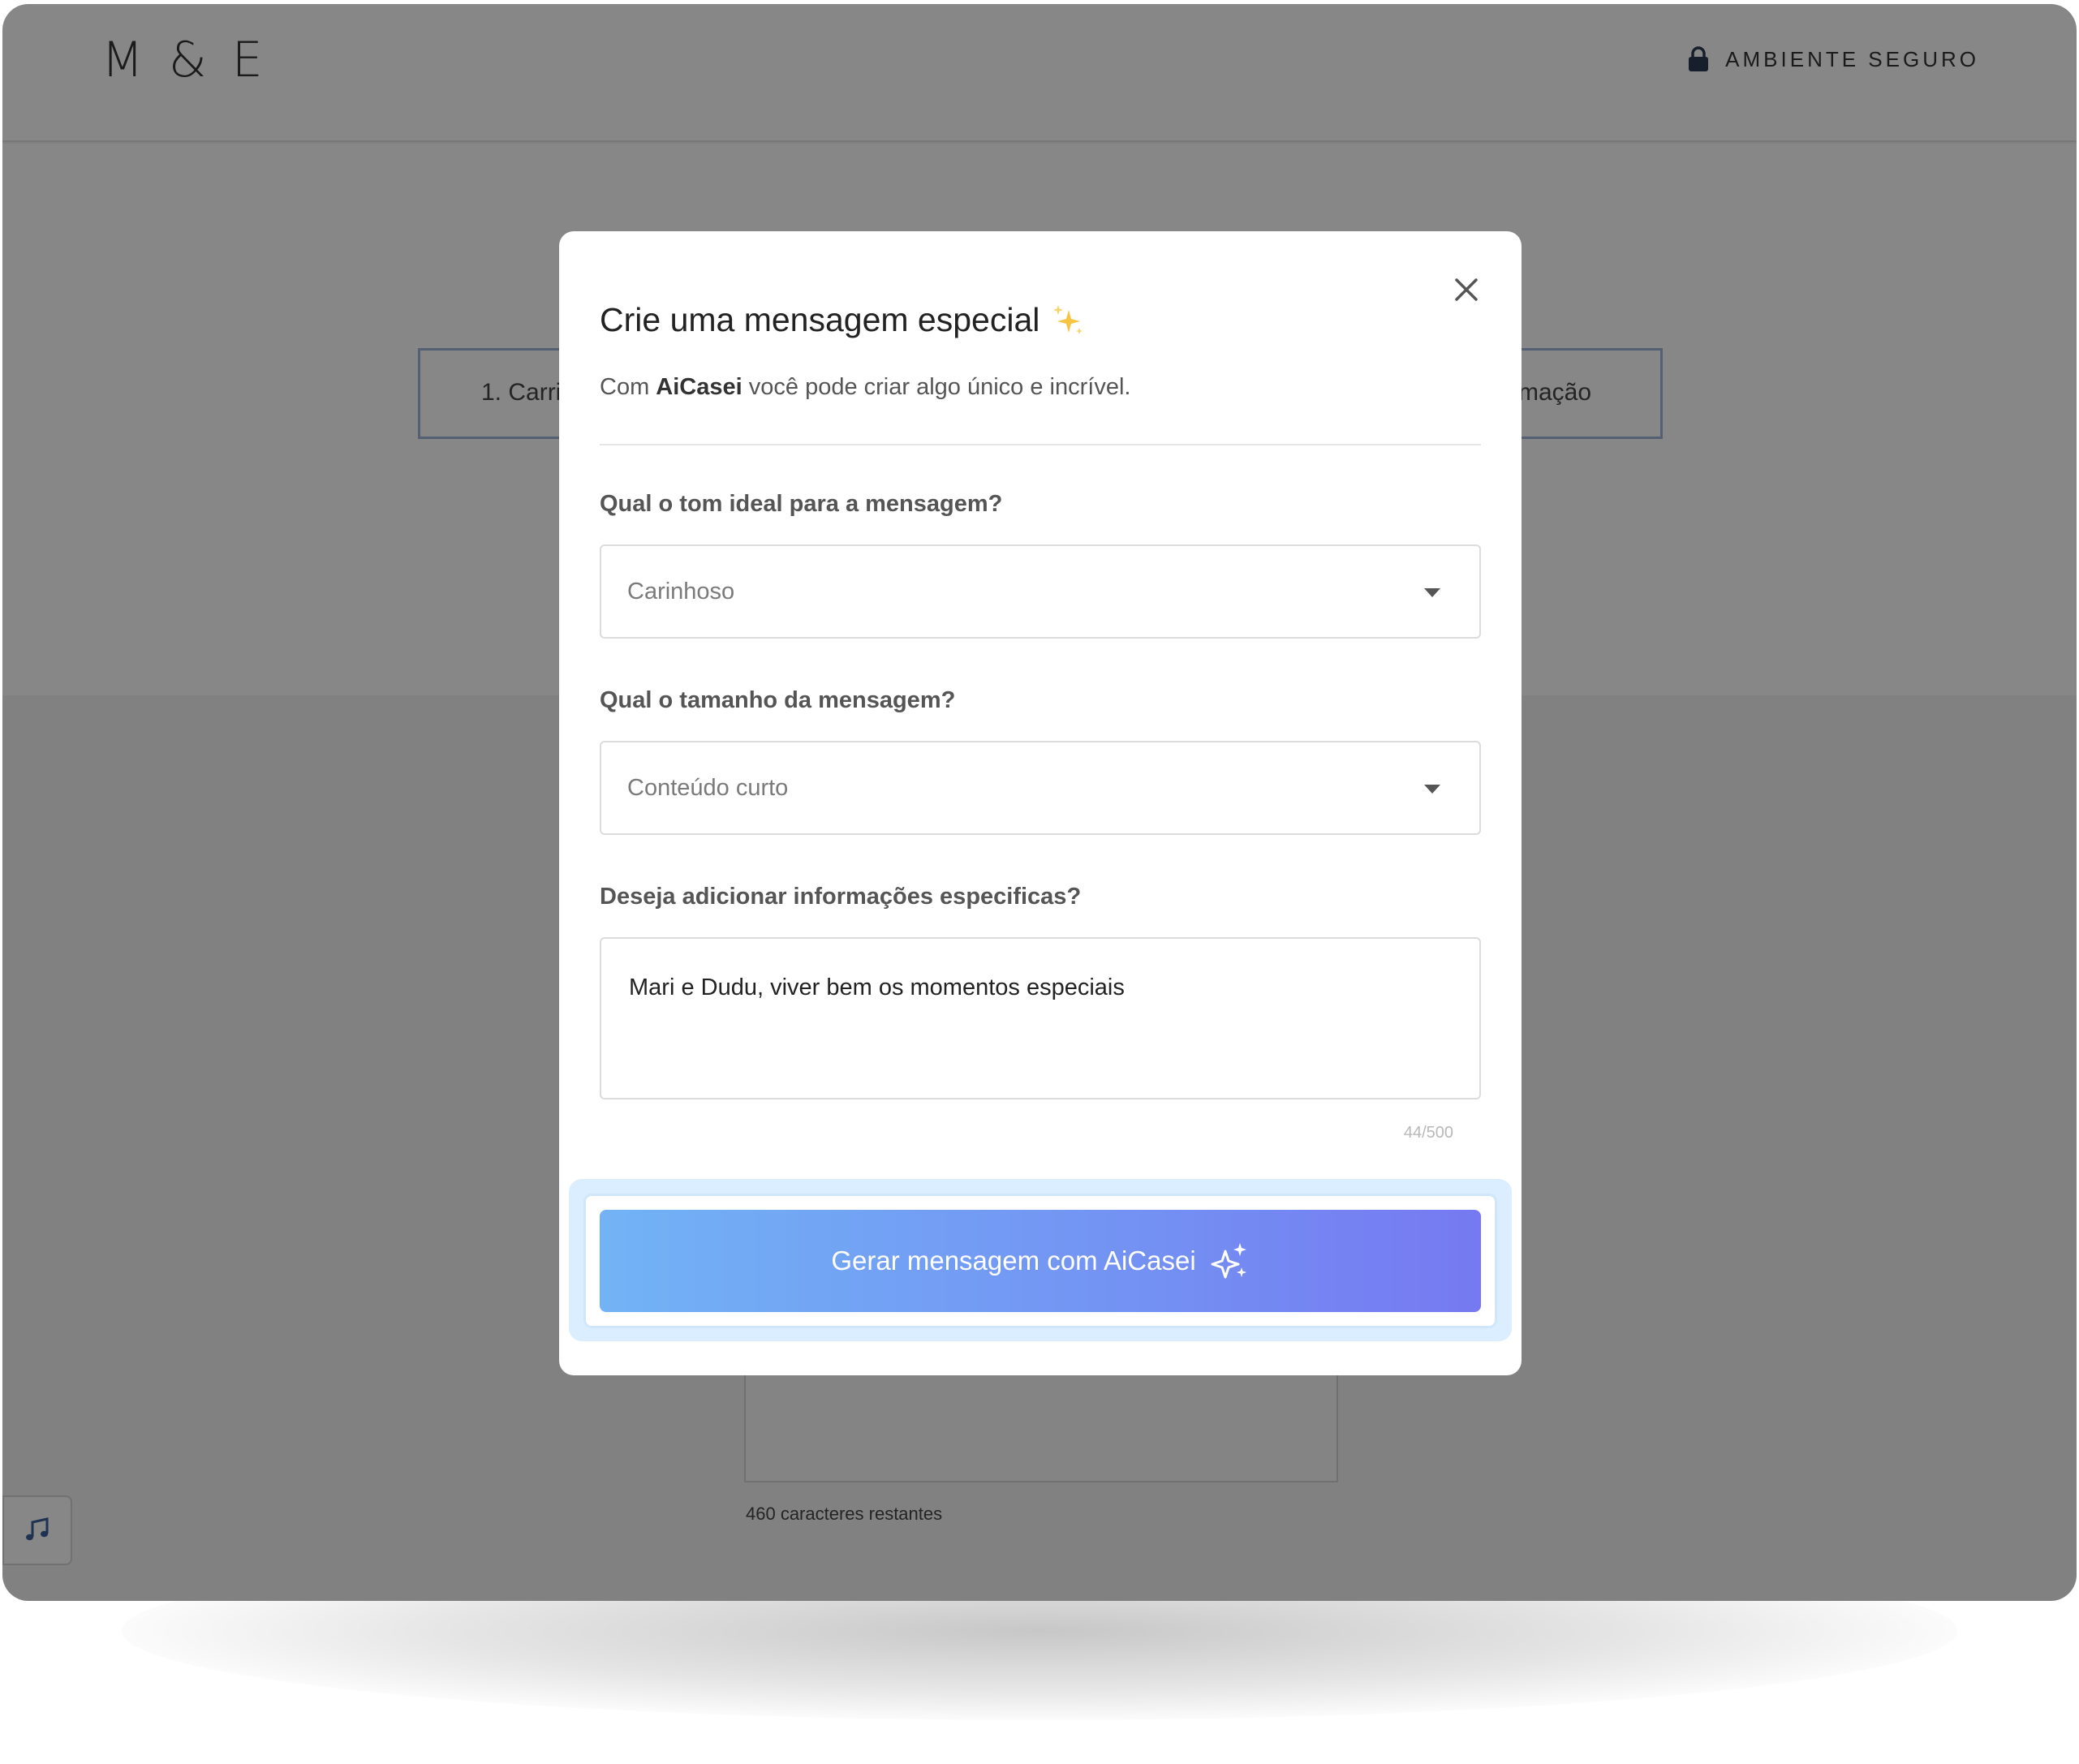 The image size is (2079, 1764). What do you see at coordinates (1428, 1133) in the screenshot?
I see `character-counter: 44/500` at bounding box center [1428, 1133].